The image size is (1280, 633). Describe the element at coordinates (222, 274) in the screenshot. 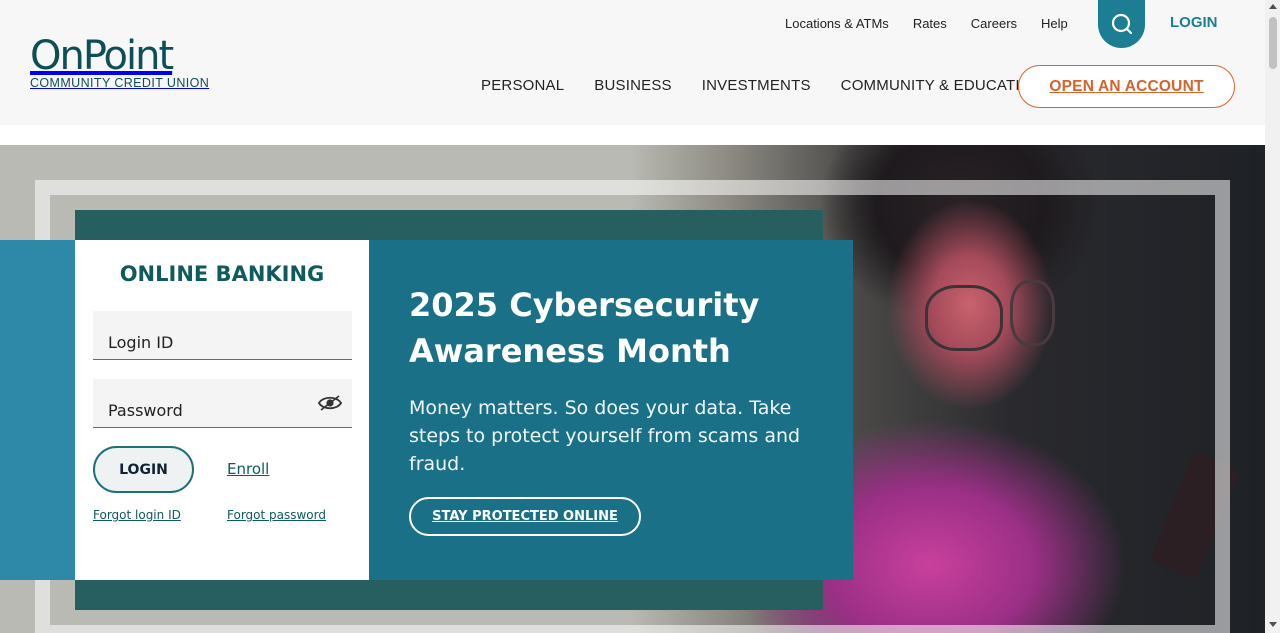

I see `online-banking-title: ONLINE BANKING` at that location.